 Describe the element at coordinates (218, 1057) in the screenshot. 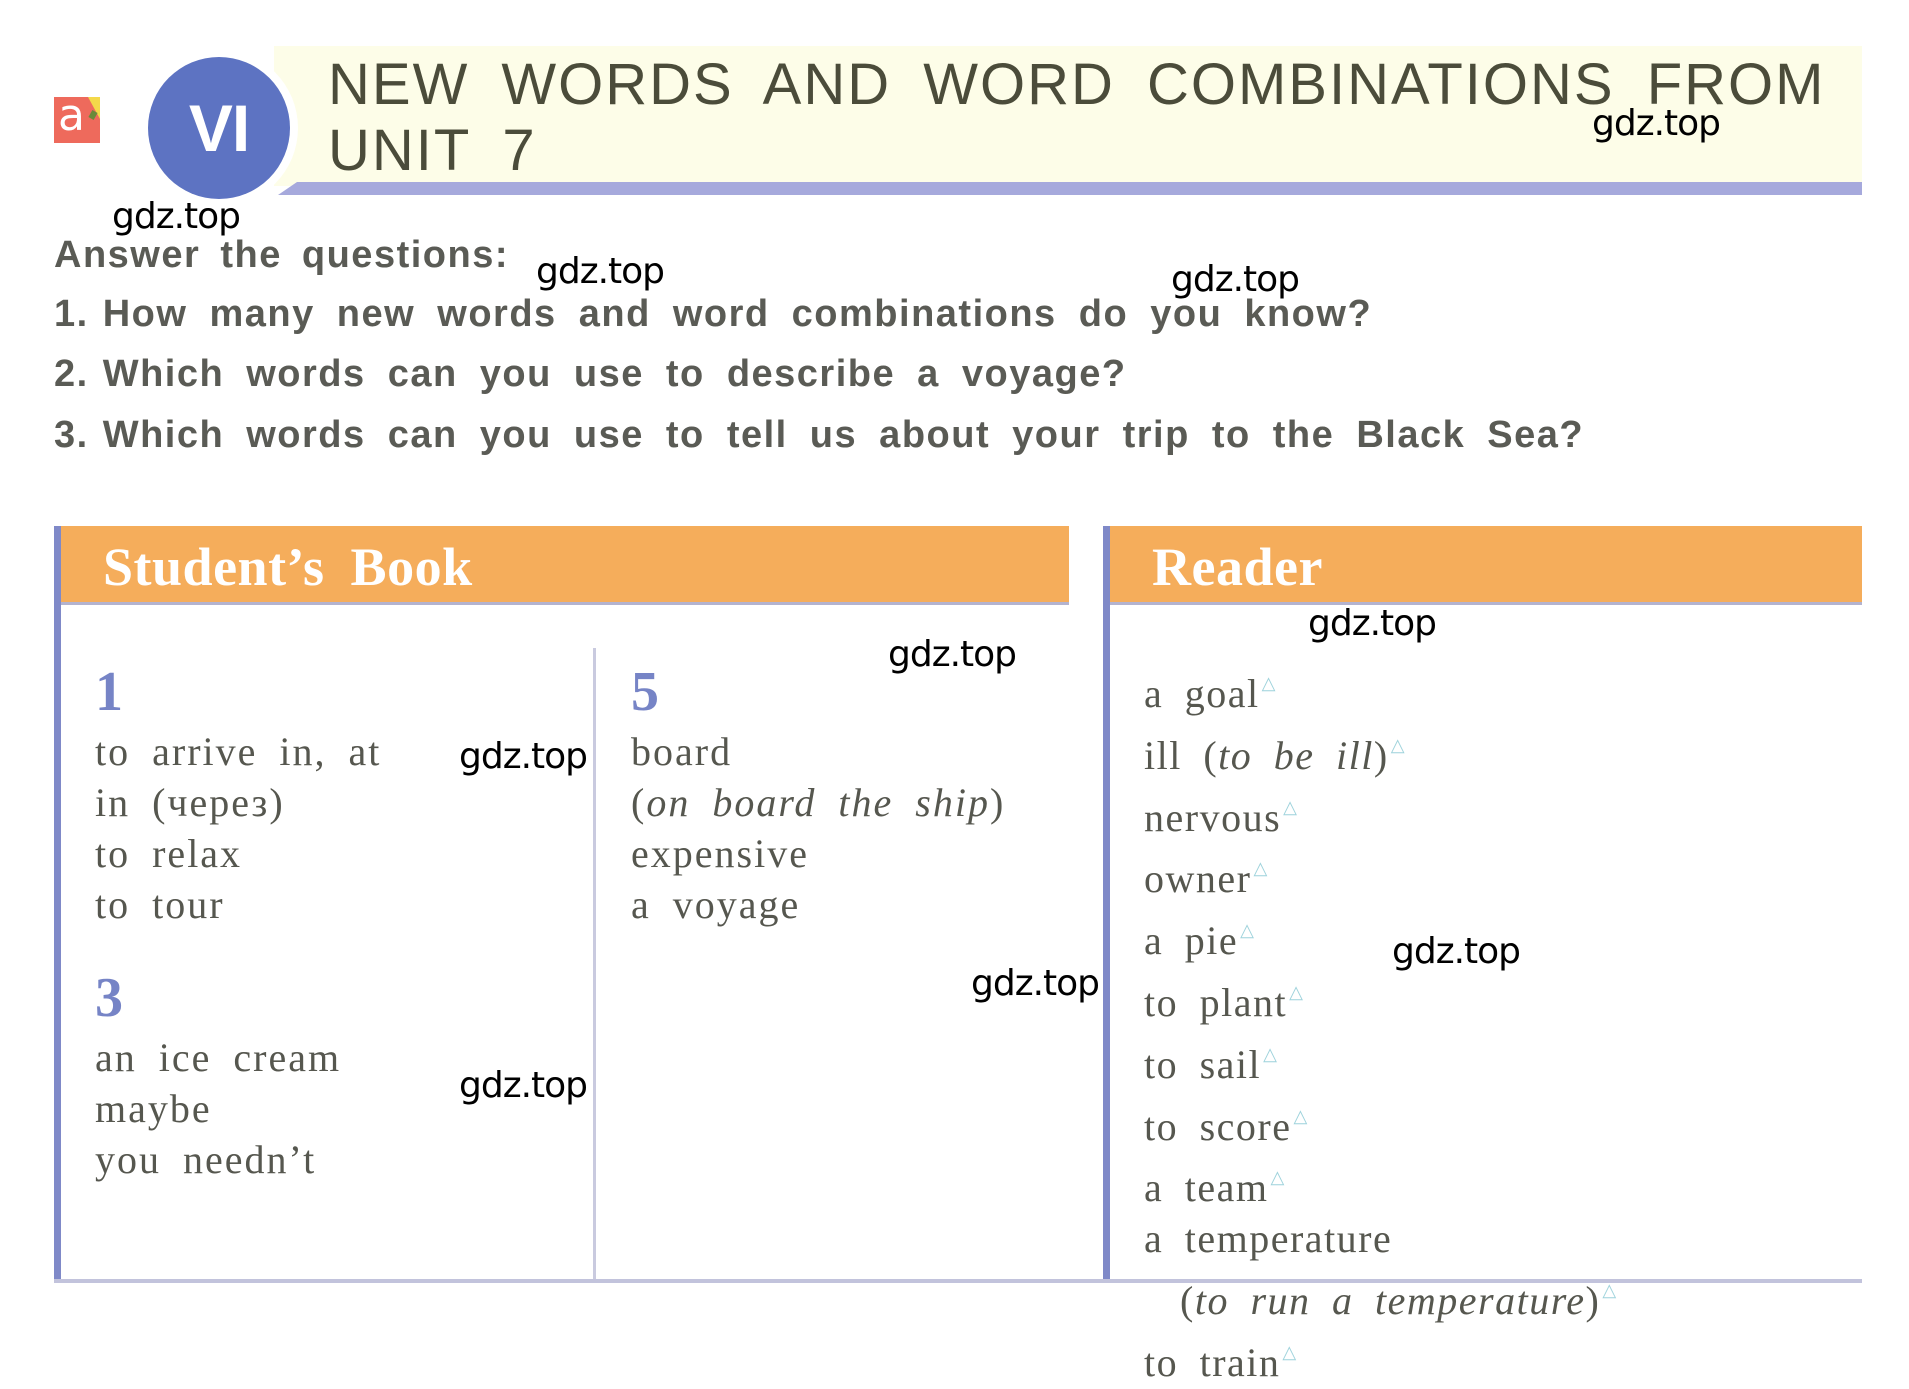

I see `word-item: an ice cream` at that location.